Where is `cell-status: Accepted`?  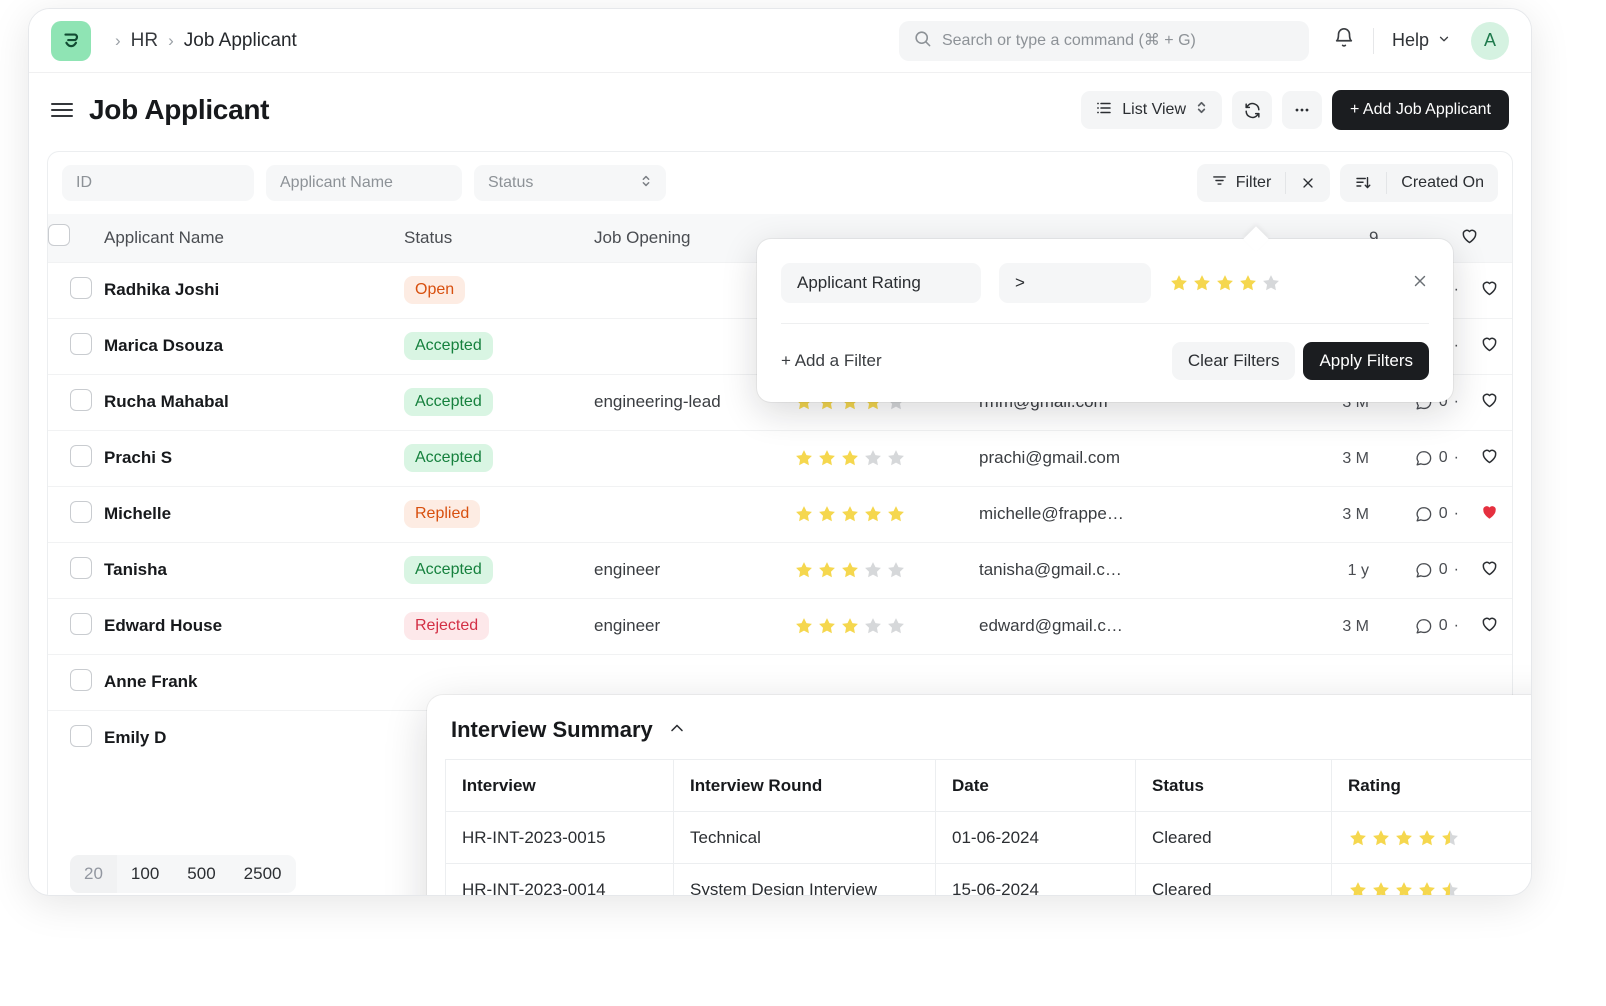
cell-status: Accepted is located at coordinates (499, 345).